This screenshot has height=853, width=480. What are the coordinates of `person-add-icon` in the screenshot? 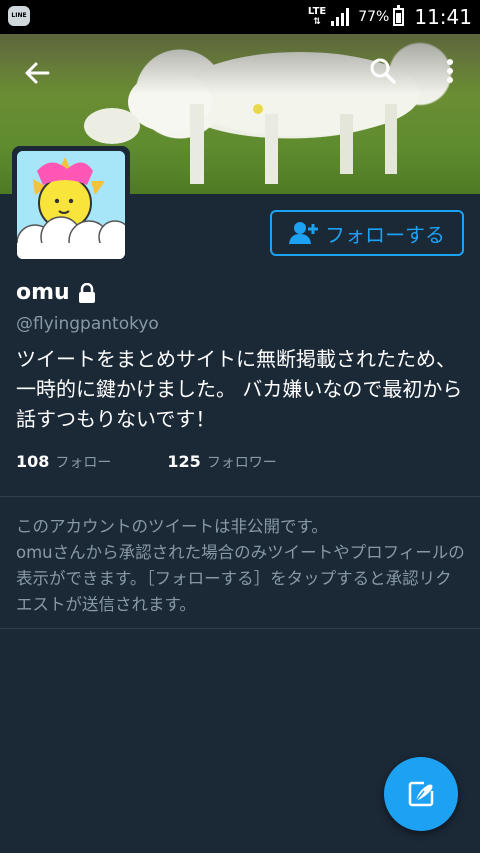 It's located at (303, 233).